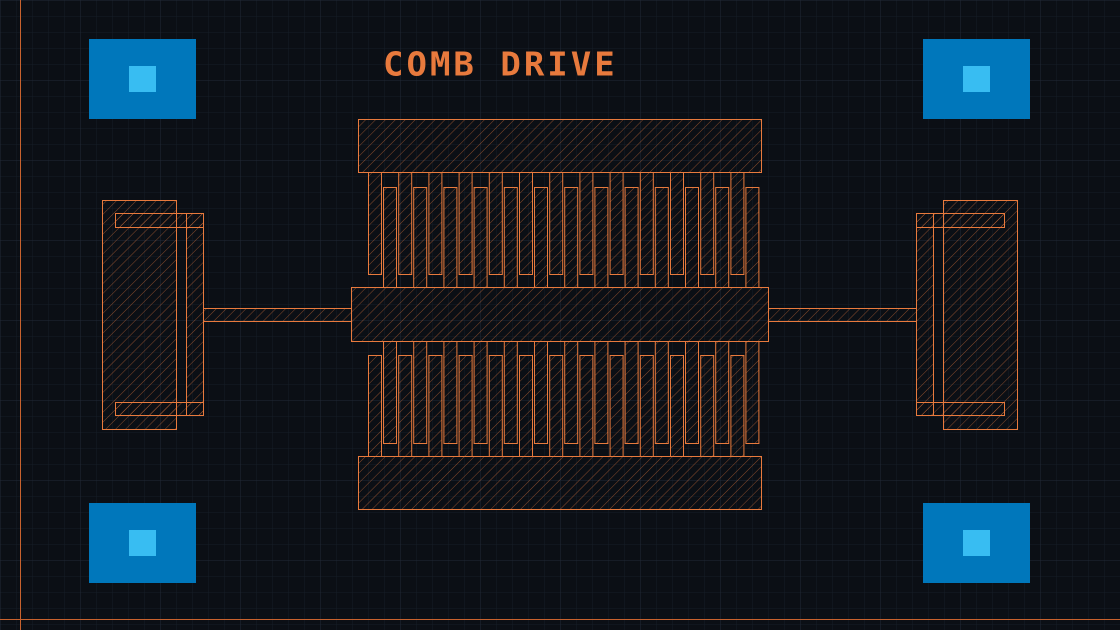 This screenshot has width=1120, height=630. Describe the element at coordinates (142, 543) in the screenshot. I see `contact-pad-bottom-left` at that location.